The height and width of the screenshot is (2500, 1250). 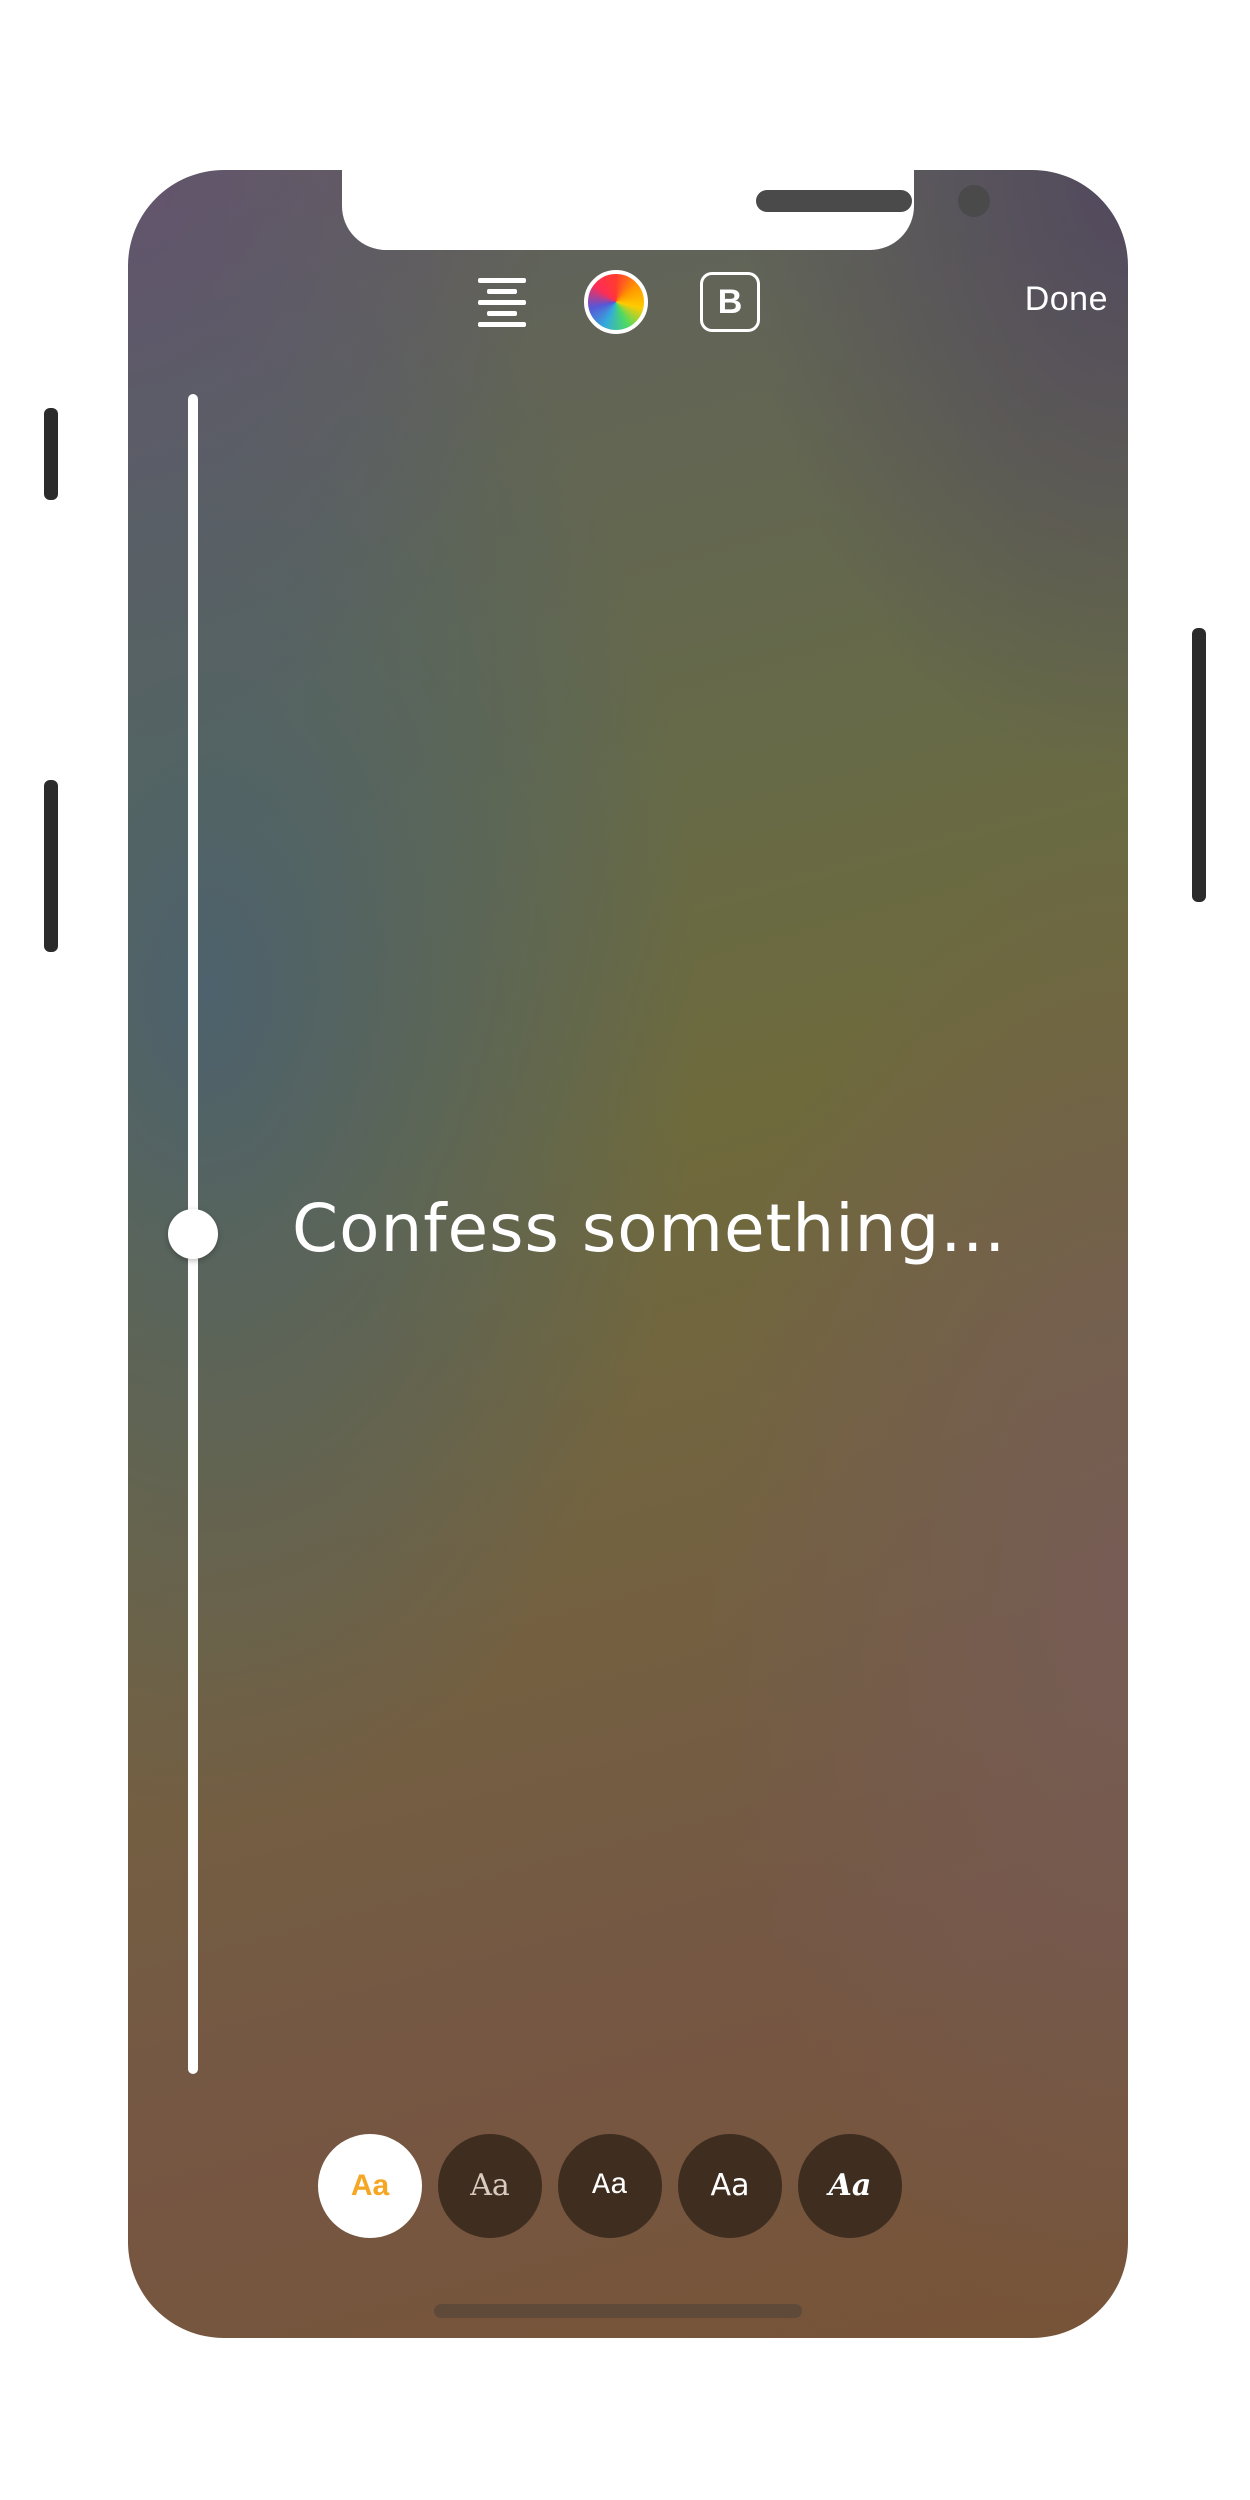 What do you see at coordinates (616, 302) in the screenshot?
I see `color-wheel-icon` at bounding box center [616, 302].